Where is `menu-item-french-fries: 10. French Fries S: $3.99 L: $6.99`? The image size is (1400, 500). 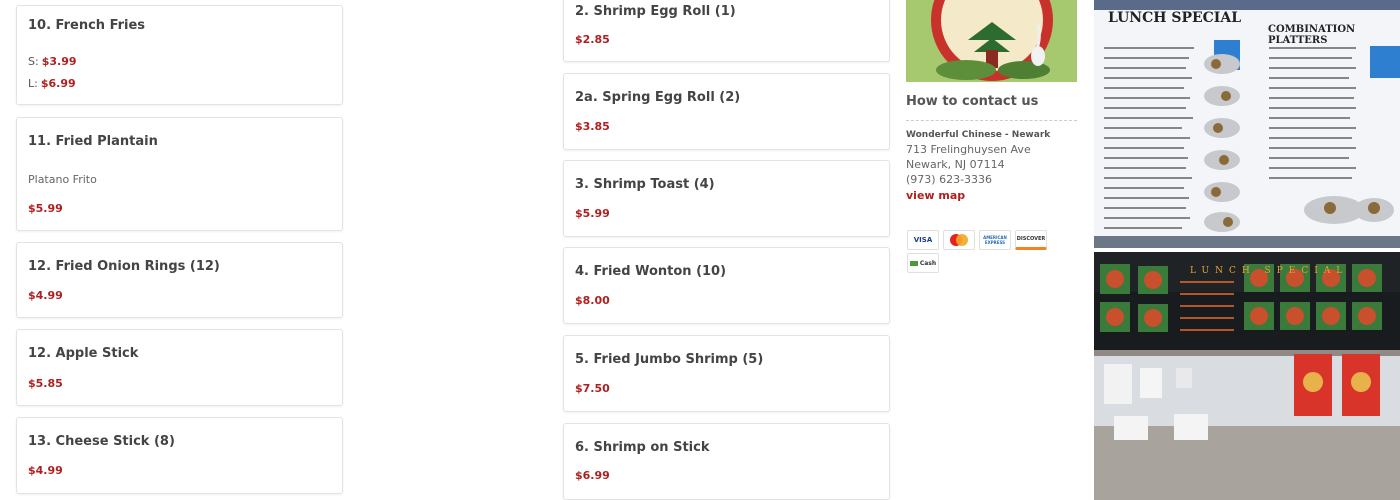 menu-item-french-fries: 10. French Fries S: $3.99 L: $6.99 is located at coordinates (179, 55).